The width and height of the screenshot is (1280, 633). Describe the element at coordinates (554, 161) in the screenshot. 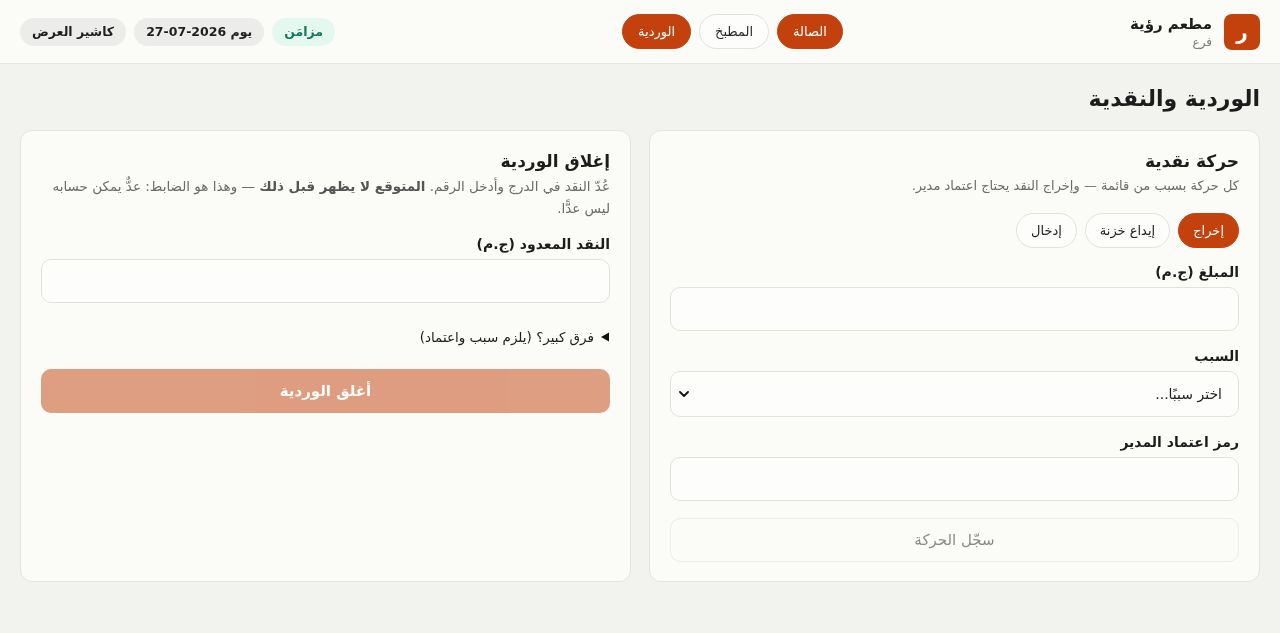

I see `card-title: إغلاق الوردية` at that location.